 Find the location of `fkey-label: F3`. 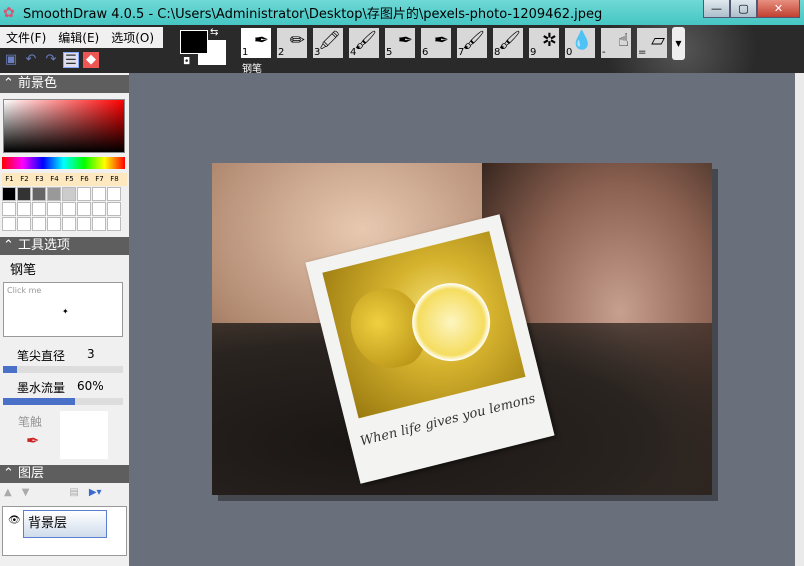

fkey-label: F3 is located at coordinates (39, 179).